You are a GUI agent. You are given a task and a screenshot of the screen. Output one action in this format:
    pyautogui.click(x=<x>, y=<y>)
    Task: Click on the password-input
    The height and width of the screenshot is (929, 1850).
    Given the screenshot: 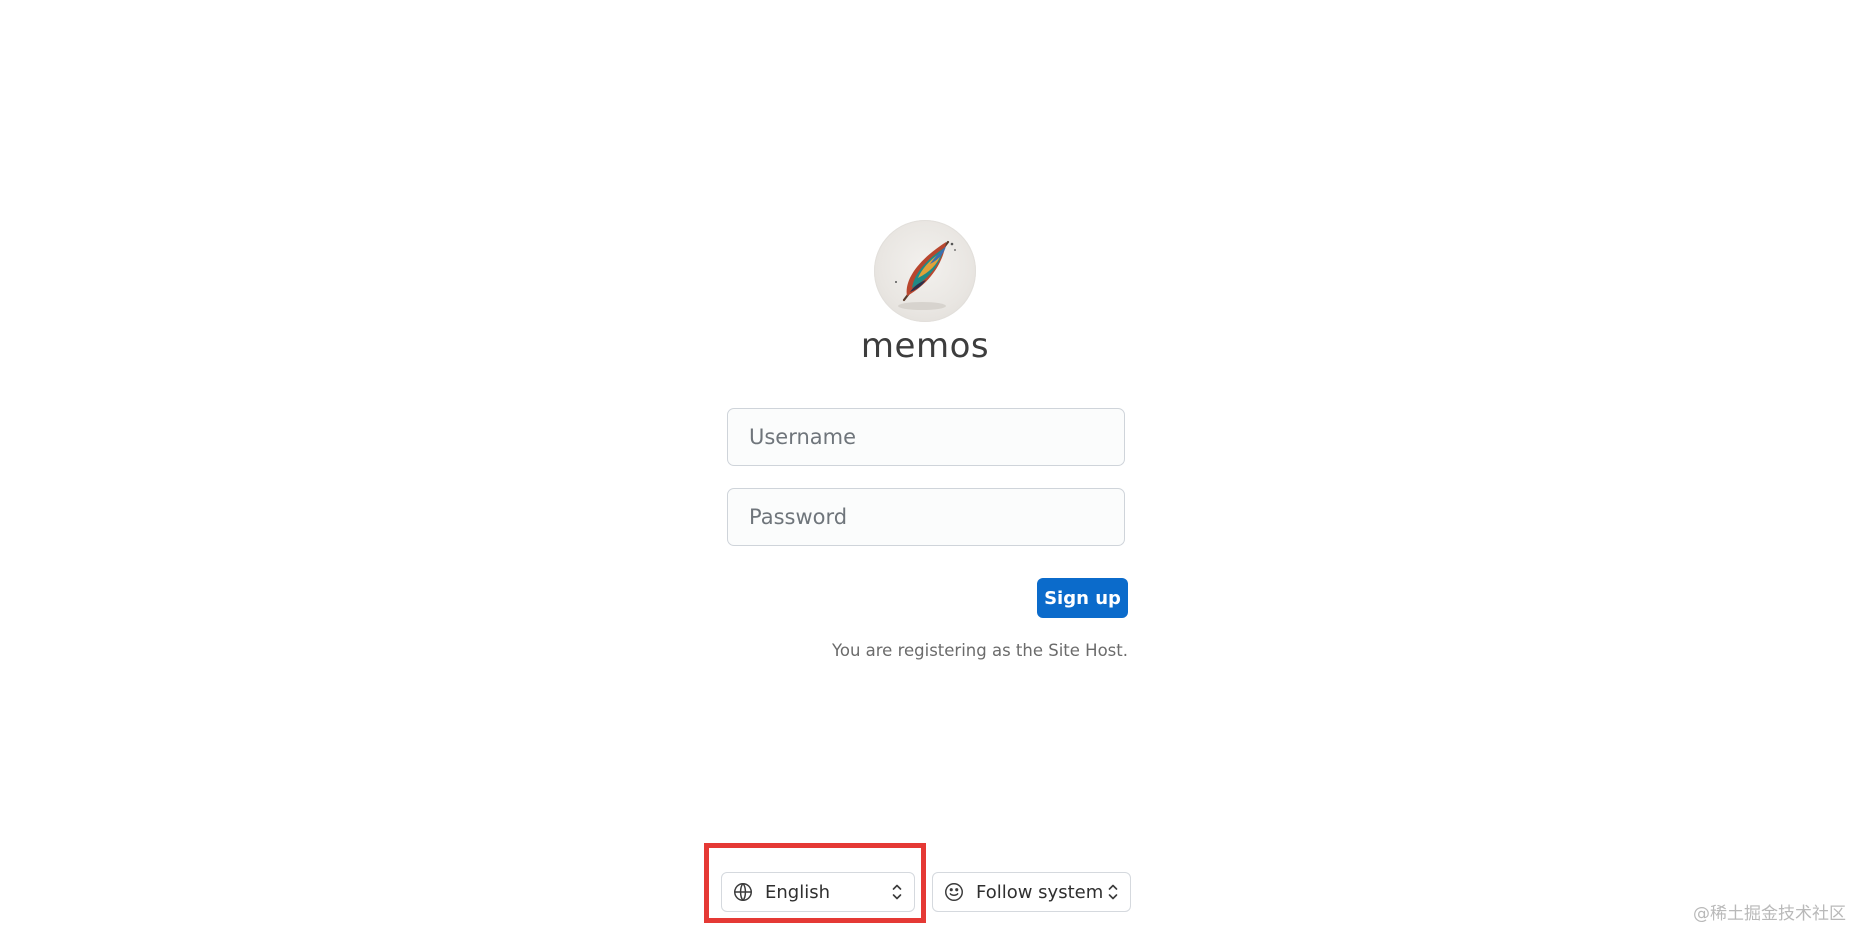 What is the action you would take?
    pyautogui.click(x=926, y=517)
    